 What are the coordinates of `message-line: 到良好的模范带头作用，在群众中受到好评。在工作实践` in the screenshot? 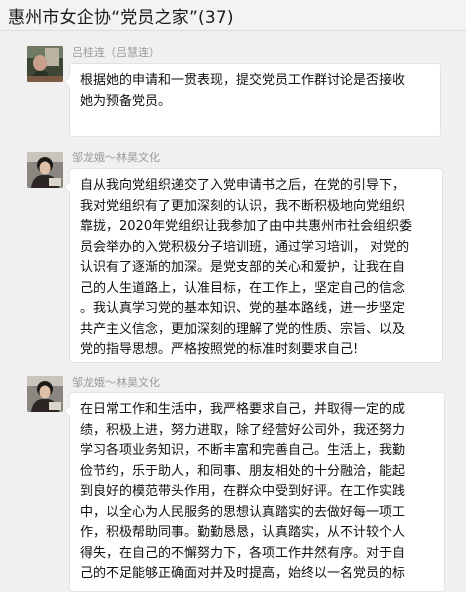 It's located at (243, 491).